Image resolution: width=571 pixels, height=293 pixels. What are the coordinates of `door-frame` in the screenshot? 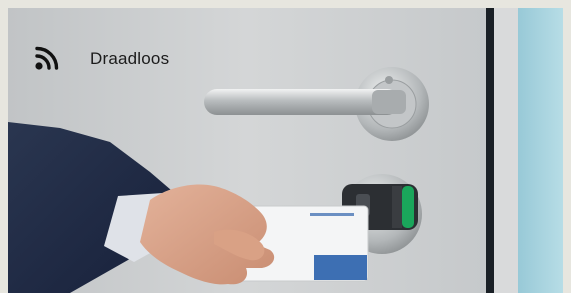 It's located at (506, 150).